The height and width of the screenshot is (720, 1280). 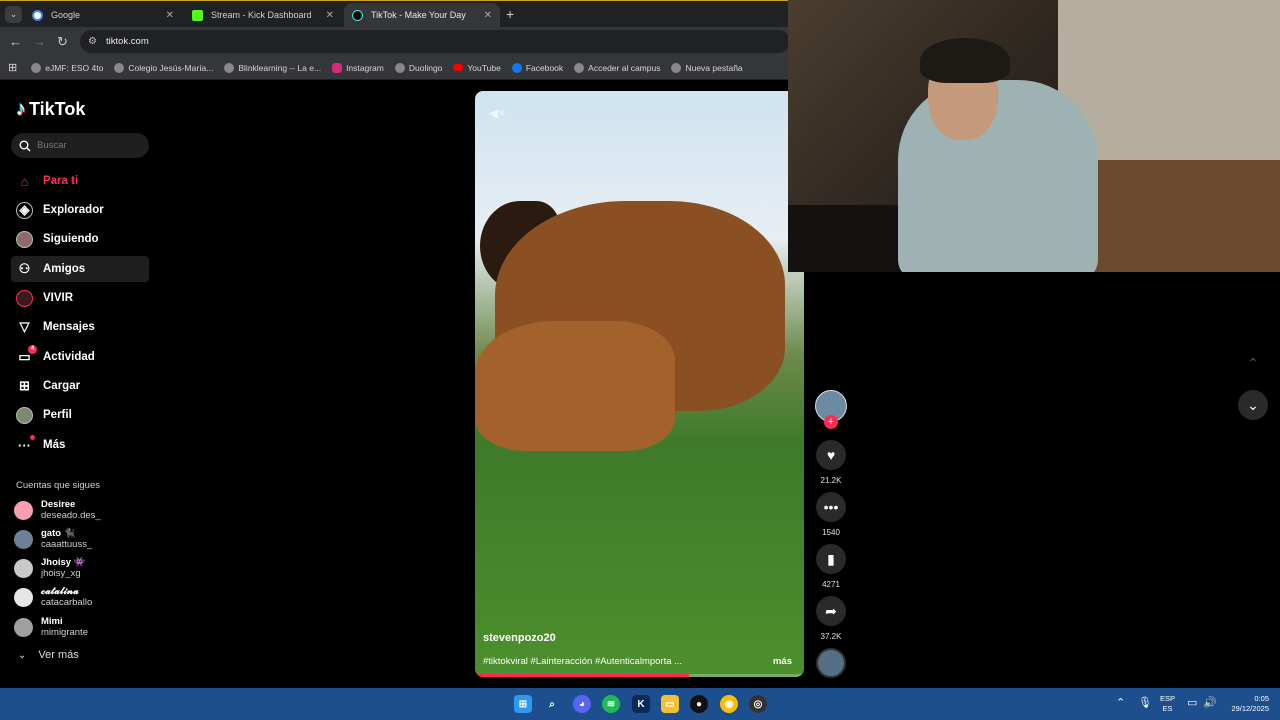 What do you see at coordinates (87, 145) in the screenshot?
I see `search-input` at bounding box center [87, 145].